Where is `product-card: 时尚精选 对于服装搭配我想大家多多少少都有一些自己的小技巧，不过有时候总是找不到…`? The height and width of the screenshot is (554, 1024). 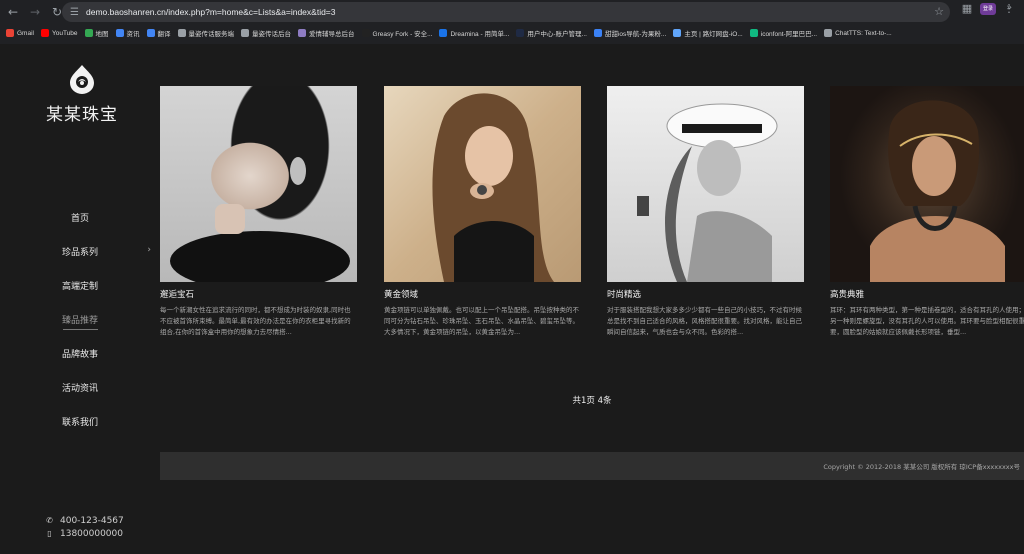 product-card: 时尚精选 对于服装搭配我想大家多多少少都有一些自己的小技巧，不过有时候总是找不到… is located at coordinates (705, 217).